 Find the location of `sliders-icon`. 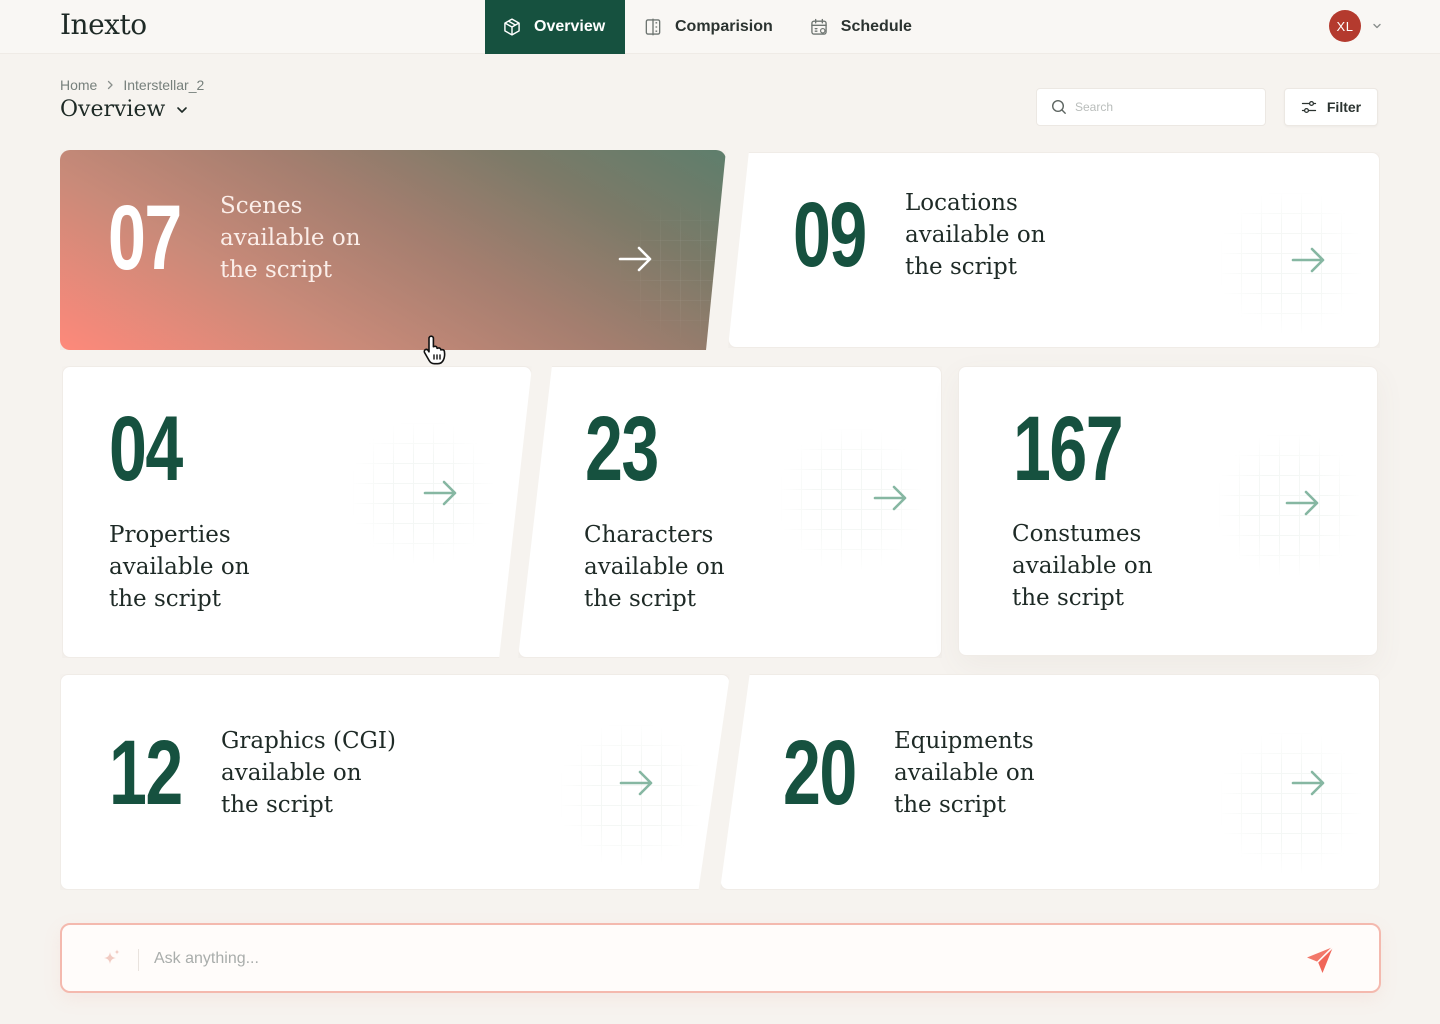

sliders-icon is located at coordinates (1309, 107).